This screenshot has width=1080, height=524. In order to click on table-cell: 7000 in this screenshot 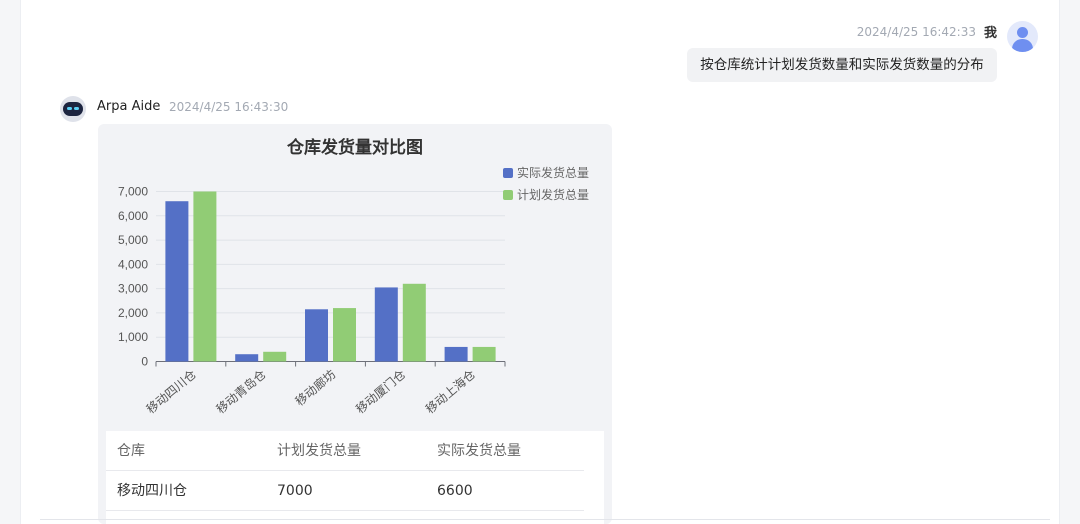, I will do `click(295, 491)`.